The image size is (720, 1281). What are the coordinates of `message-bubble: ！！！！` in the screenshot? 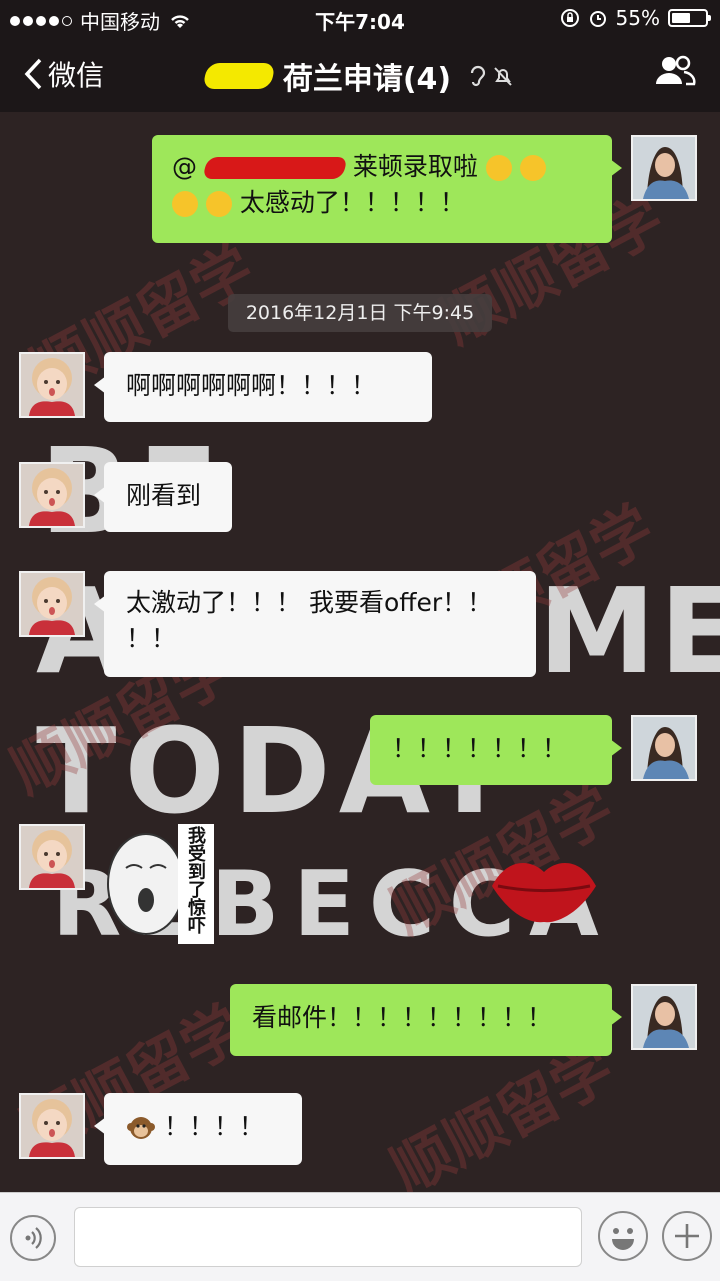 It's located at (198, 1129).